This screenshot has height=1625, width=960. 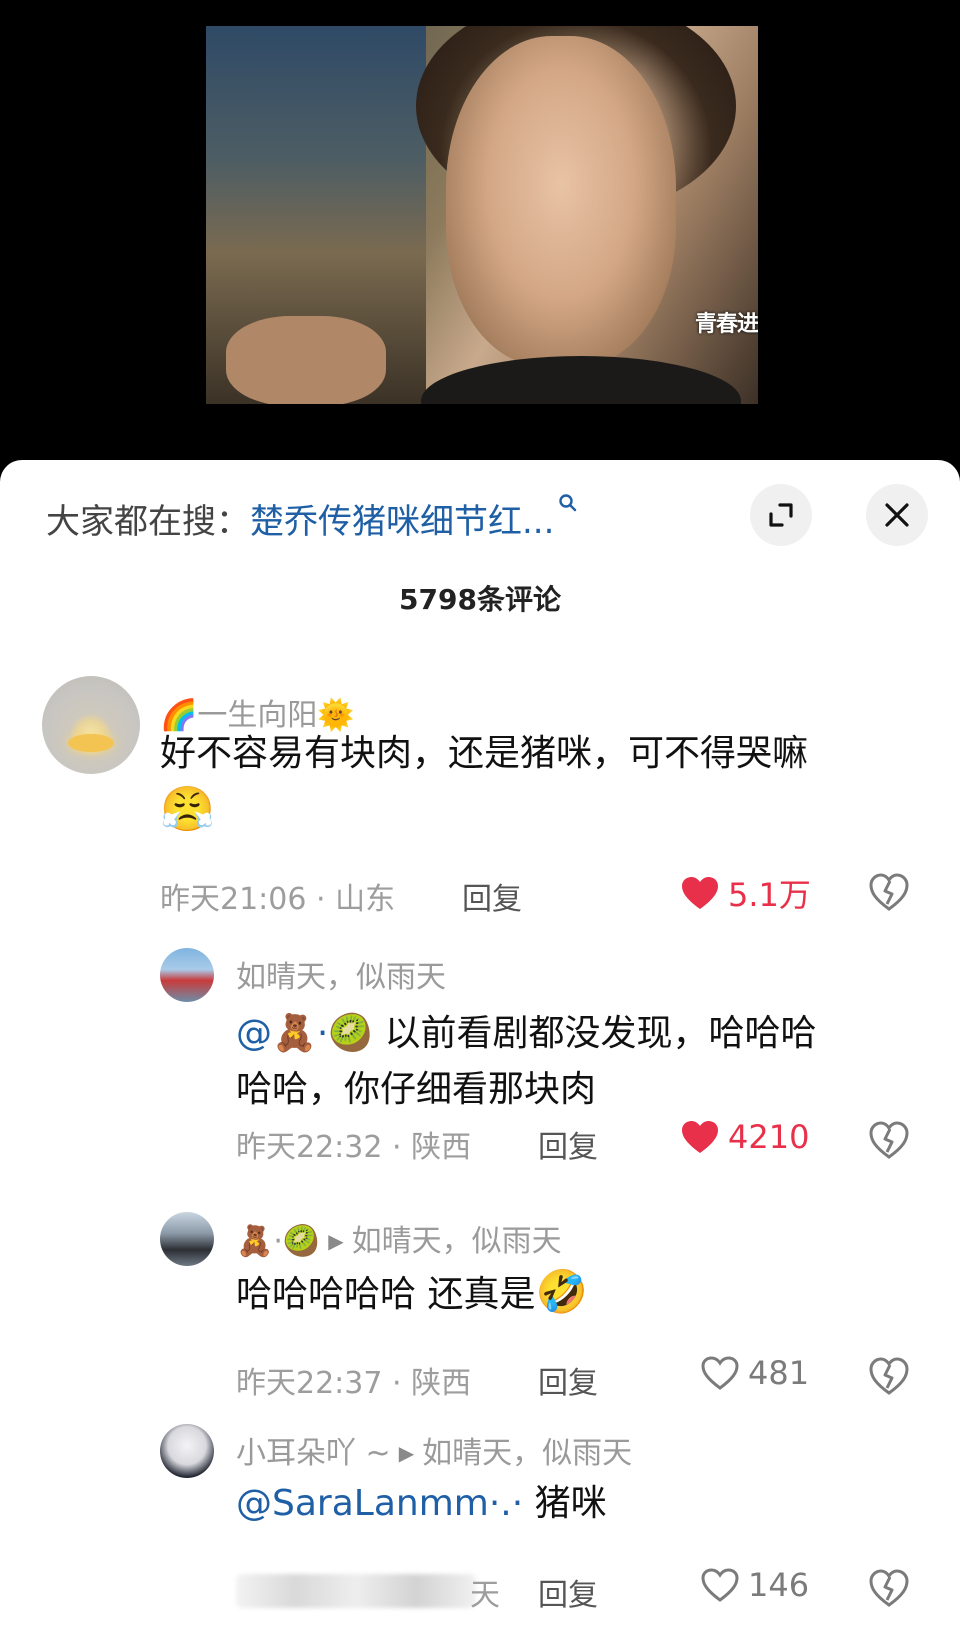 I want to click on reply-text-content: 猪咪, so click(x=565, y=1503).